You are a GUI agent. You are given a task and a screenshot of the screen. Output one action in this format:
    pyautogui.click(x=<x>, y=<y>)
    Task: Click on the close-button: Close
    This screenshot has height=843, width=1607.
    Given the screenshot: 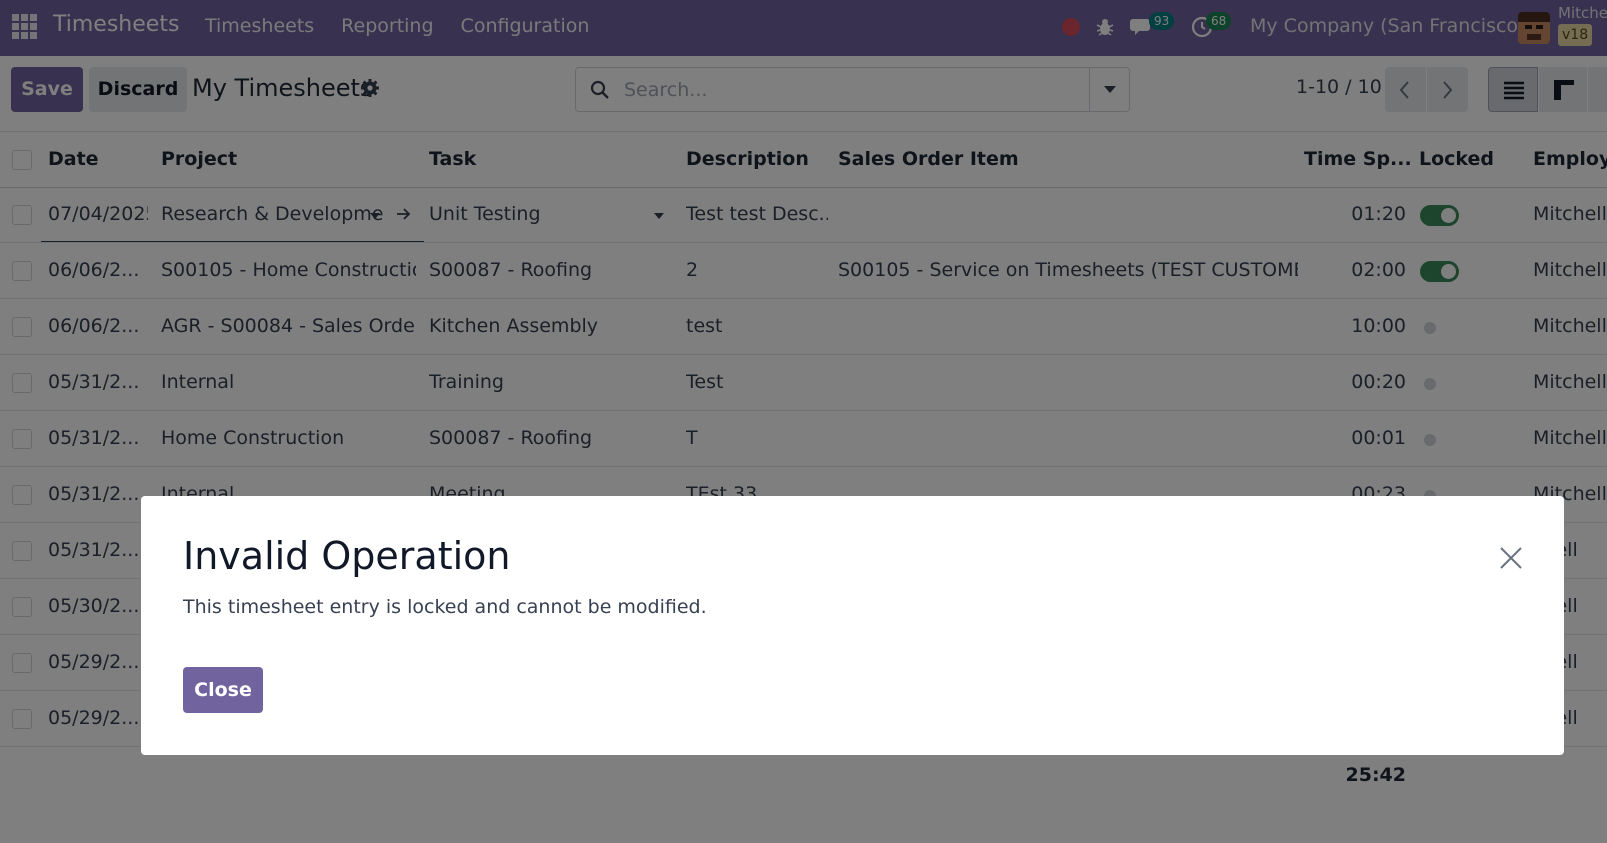 What is the action you would take?
    pyautogui.click(x=223, y=690)
    